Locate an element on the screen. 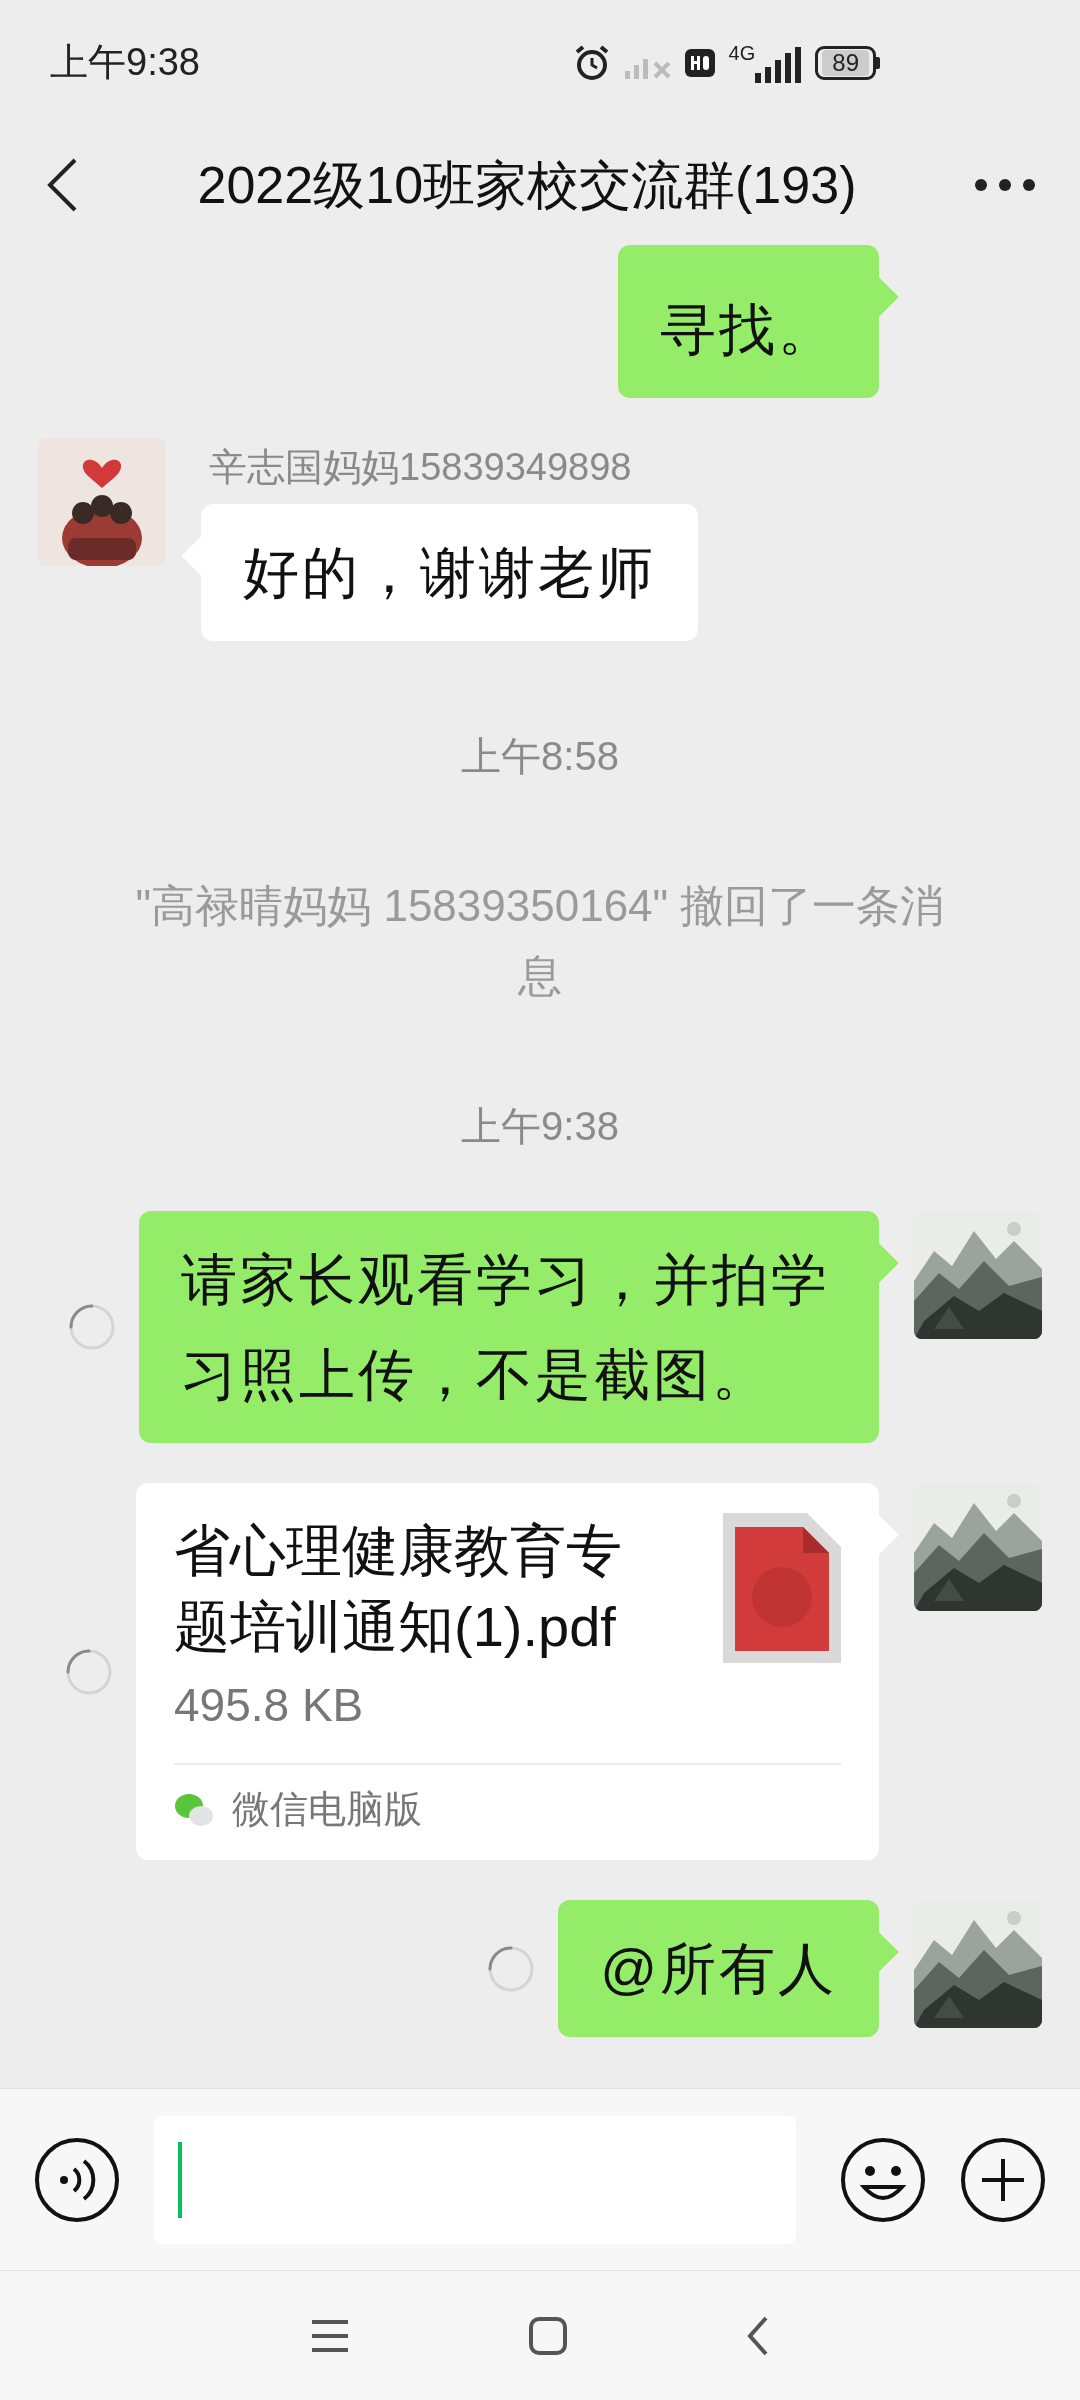 The image size is (1080, 2400). recall-notice: "高禄晴妈妈 15839350164" 撤回了一条消息 is located at coordinates (540, 941).